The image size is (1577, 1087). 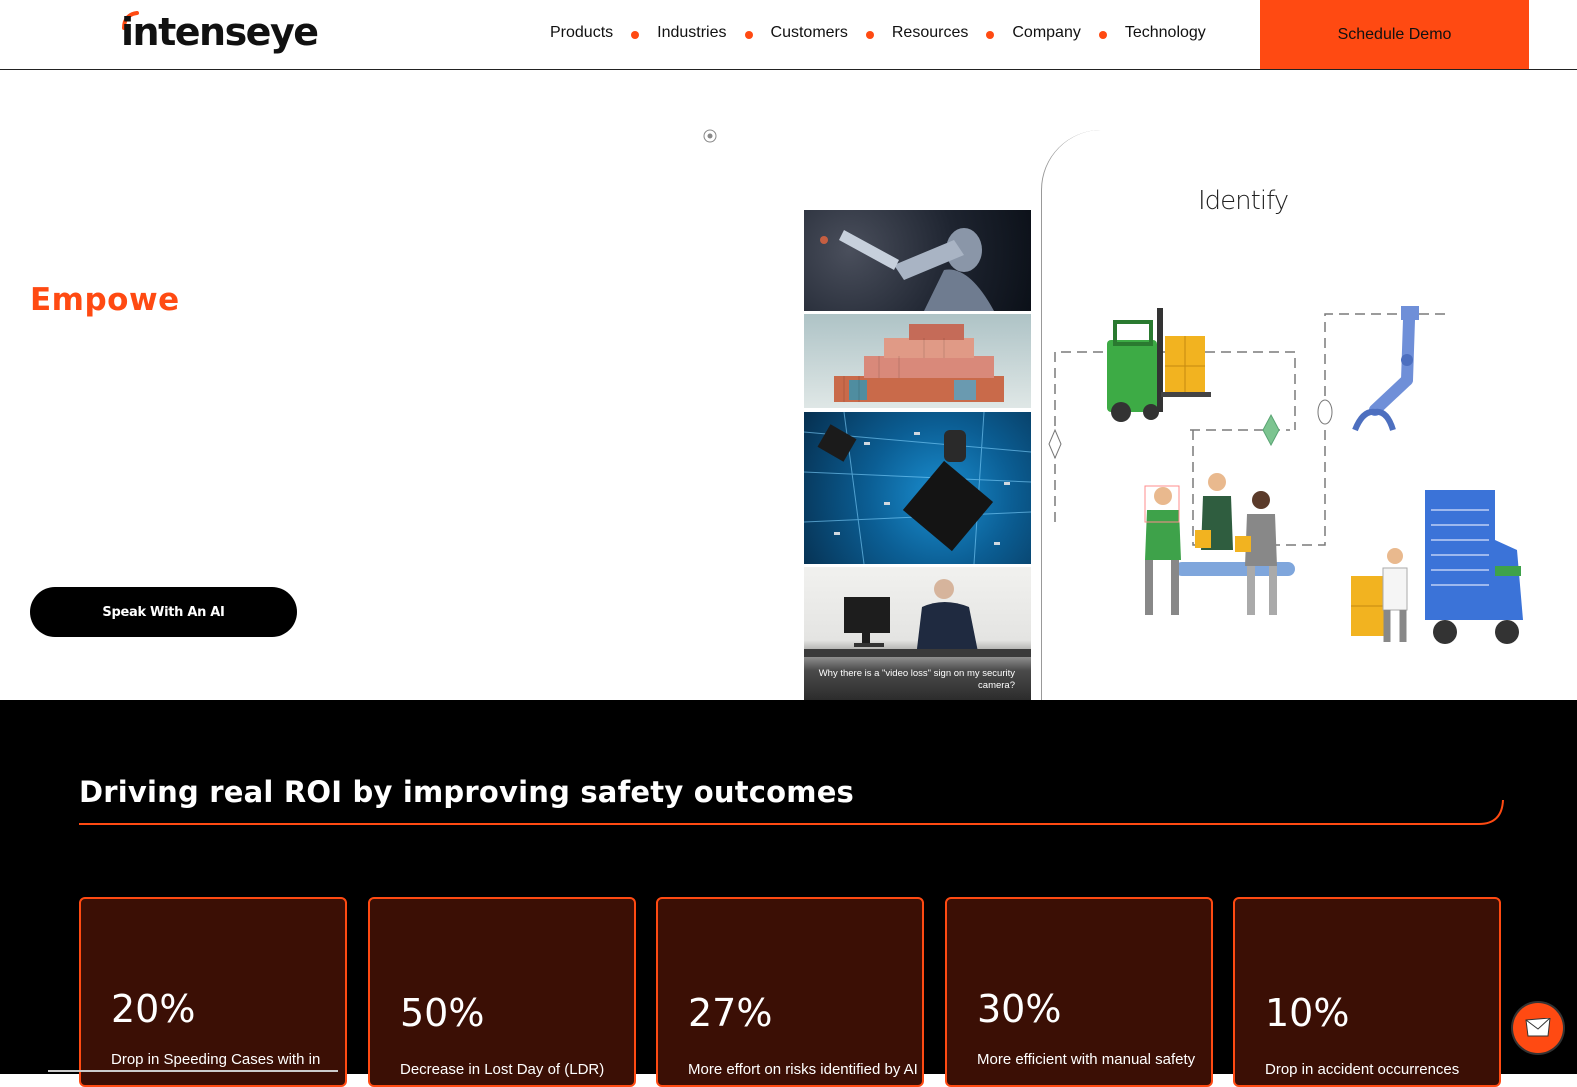 What do you see at coordinates (193, 1071) in the screenshot?
I see `horizontal-scrollbar` at bounding box center [193, 1071].